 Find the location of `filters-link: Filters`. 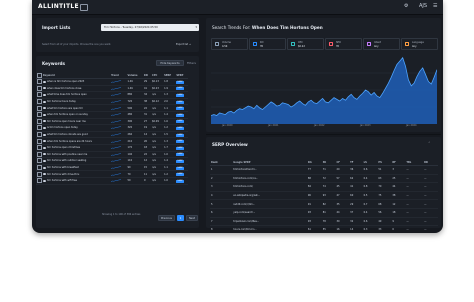

filters-link: Filters is located at coordinates (191, 63).